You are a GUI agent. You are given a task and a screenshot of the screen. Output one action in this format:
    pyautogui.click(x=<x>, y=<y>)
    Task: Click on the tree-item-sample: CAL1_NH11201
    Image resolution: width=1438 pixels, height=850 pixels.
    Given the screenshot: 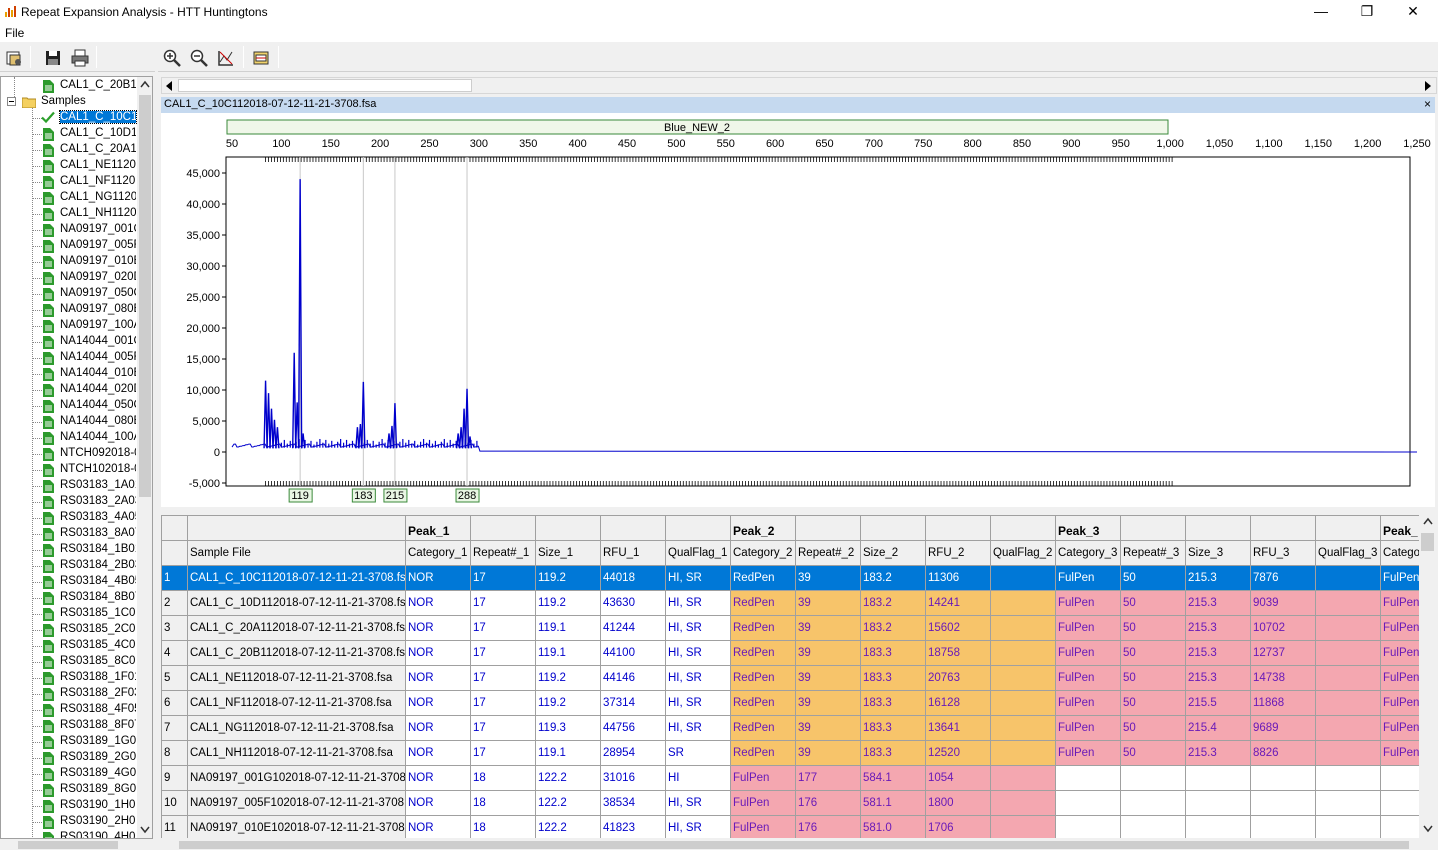 What is the action you would take?
    pyautogui.click(x=71, y=214)
    